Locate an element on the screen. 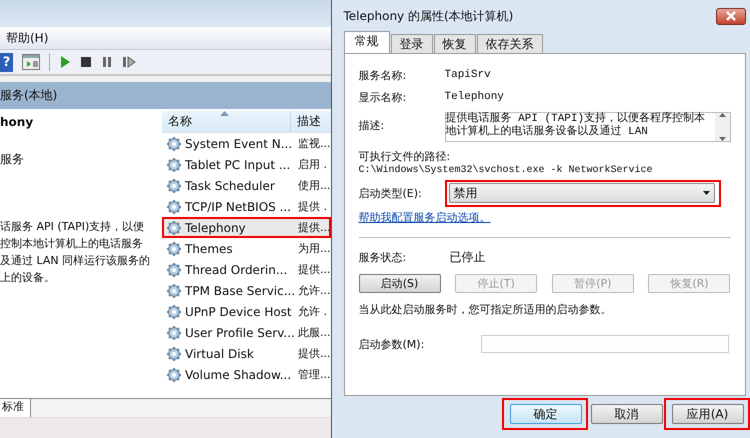 This screenshot has height=438, width=750. service-name: Virtual Disk is located at coordinates (220, 353).